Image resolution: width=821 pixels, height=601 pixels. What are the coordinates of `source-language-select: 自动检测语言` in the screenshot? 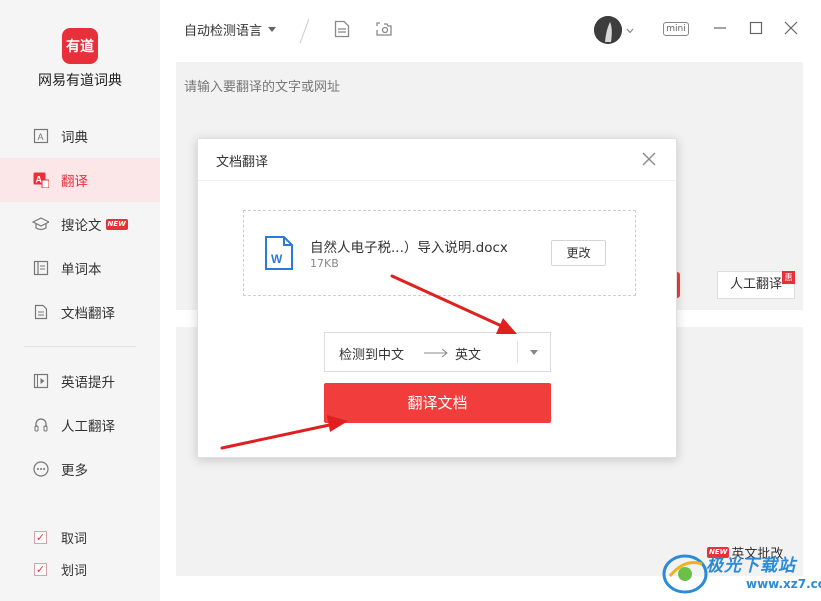 It's located at (230, 29).